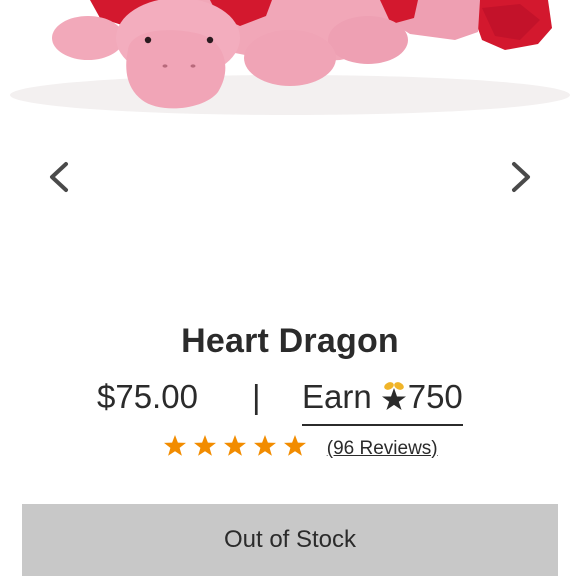  I want to click on chevron-left-icon, so click(59, 177).